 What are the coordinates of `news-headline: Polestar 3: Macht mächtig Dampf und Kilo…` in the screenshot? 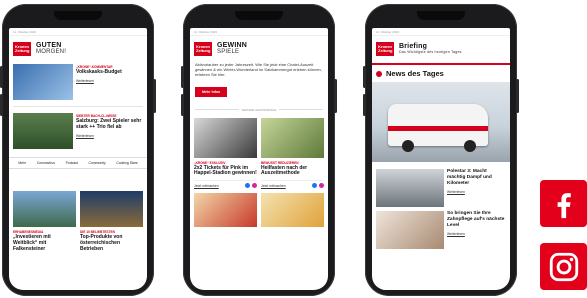 It's located at (476, 177).